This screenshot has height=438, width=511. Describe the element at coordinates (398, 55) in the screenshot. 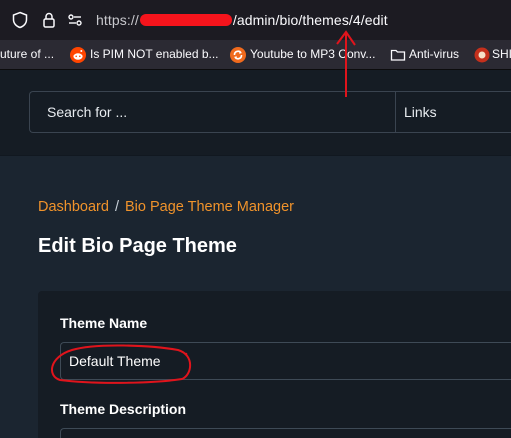

I see `folder-icon` at that location.